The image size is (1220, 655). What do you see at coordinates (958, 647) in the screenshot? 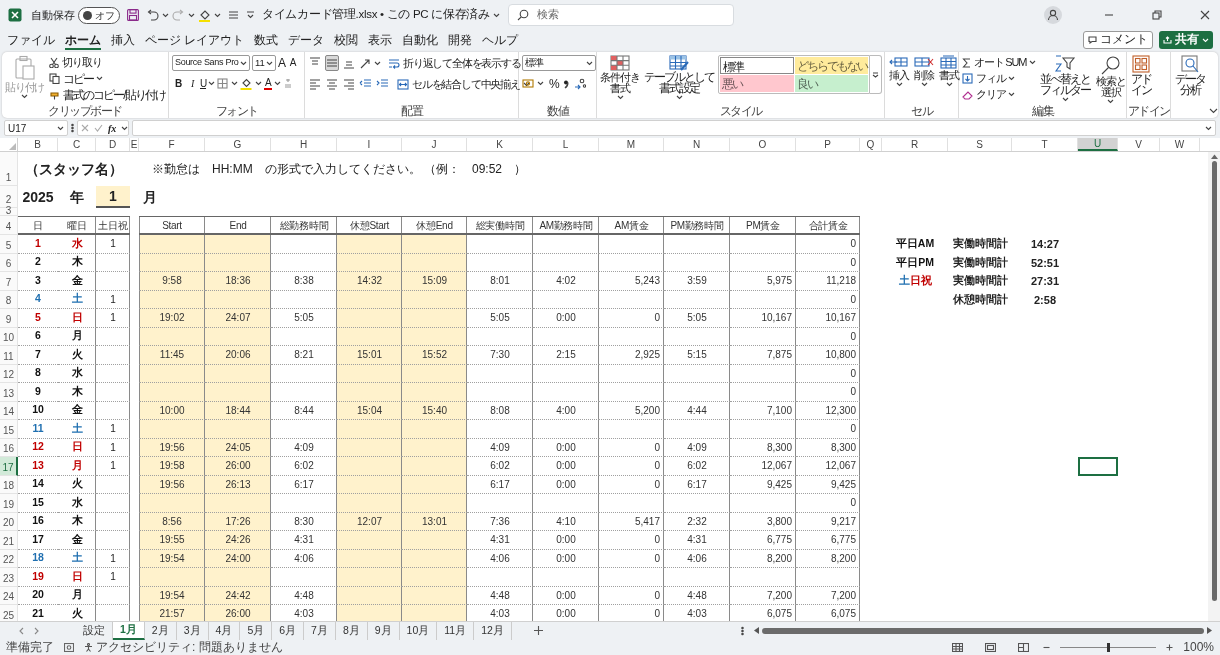
I see `normal-view-icon` at bounding box center [958, 647].